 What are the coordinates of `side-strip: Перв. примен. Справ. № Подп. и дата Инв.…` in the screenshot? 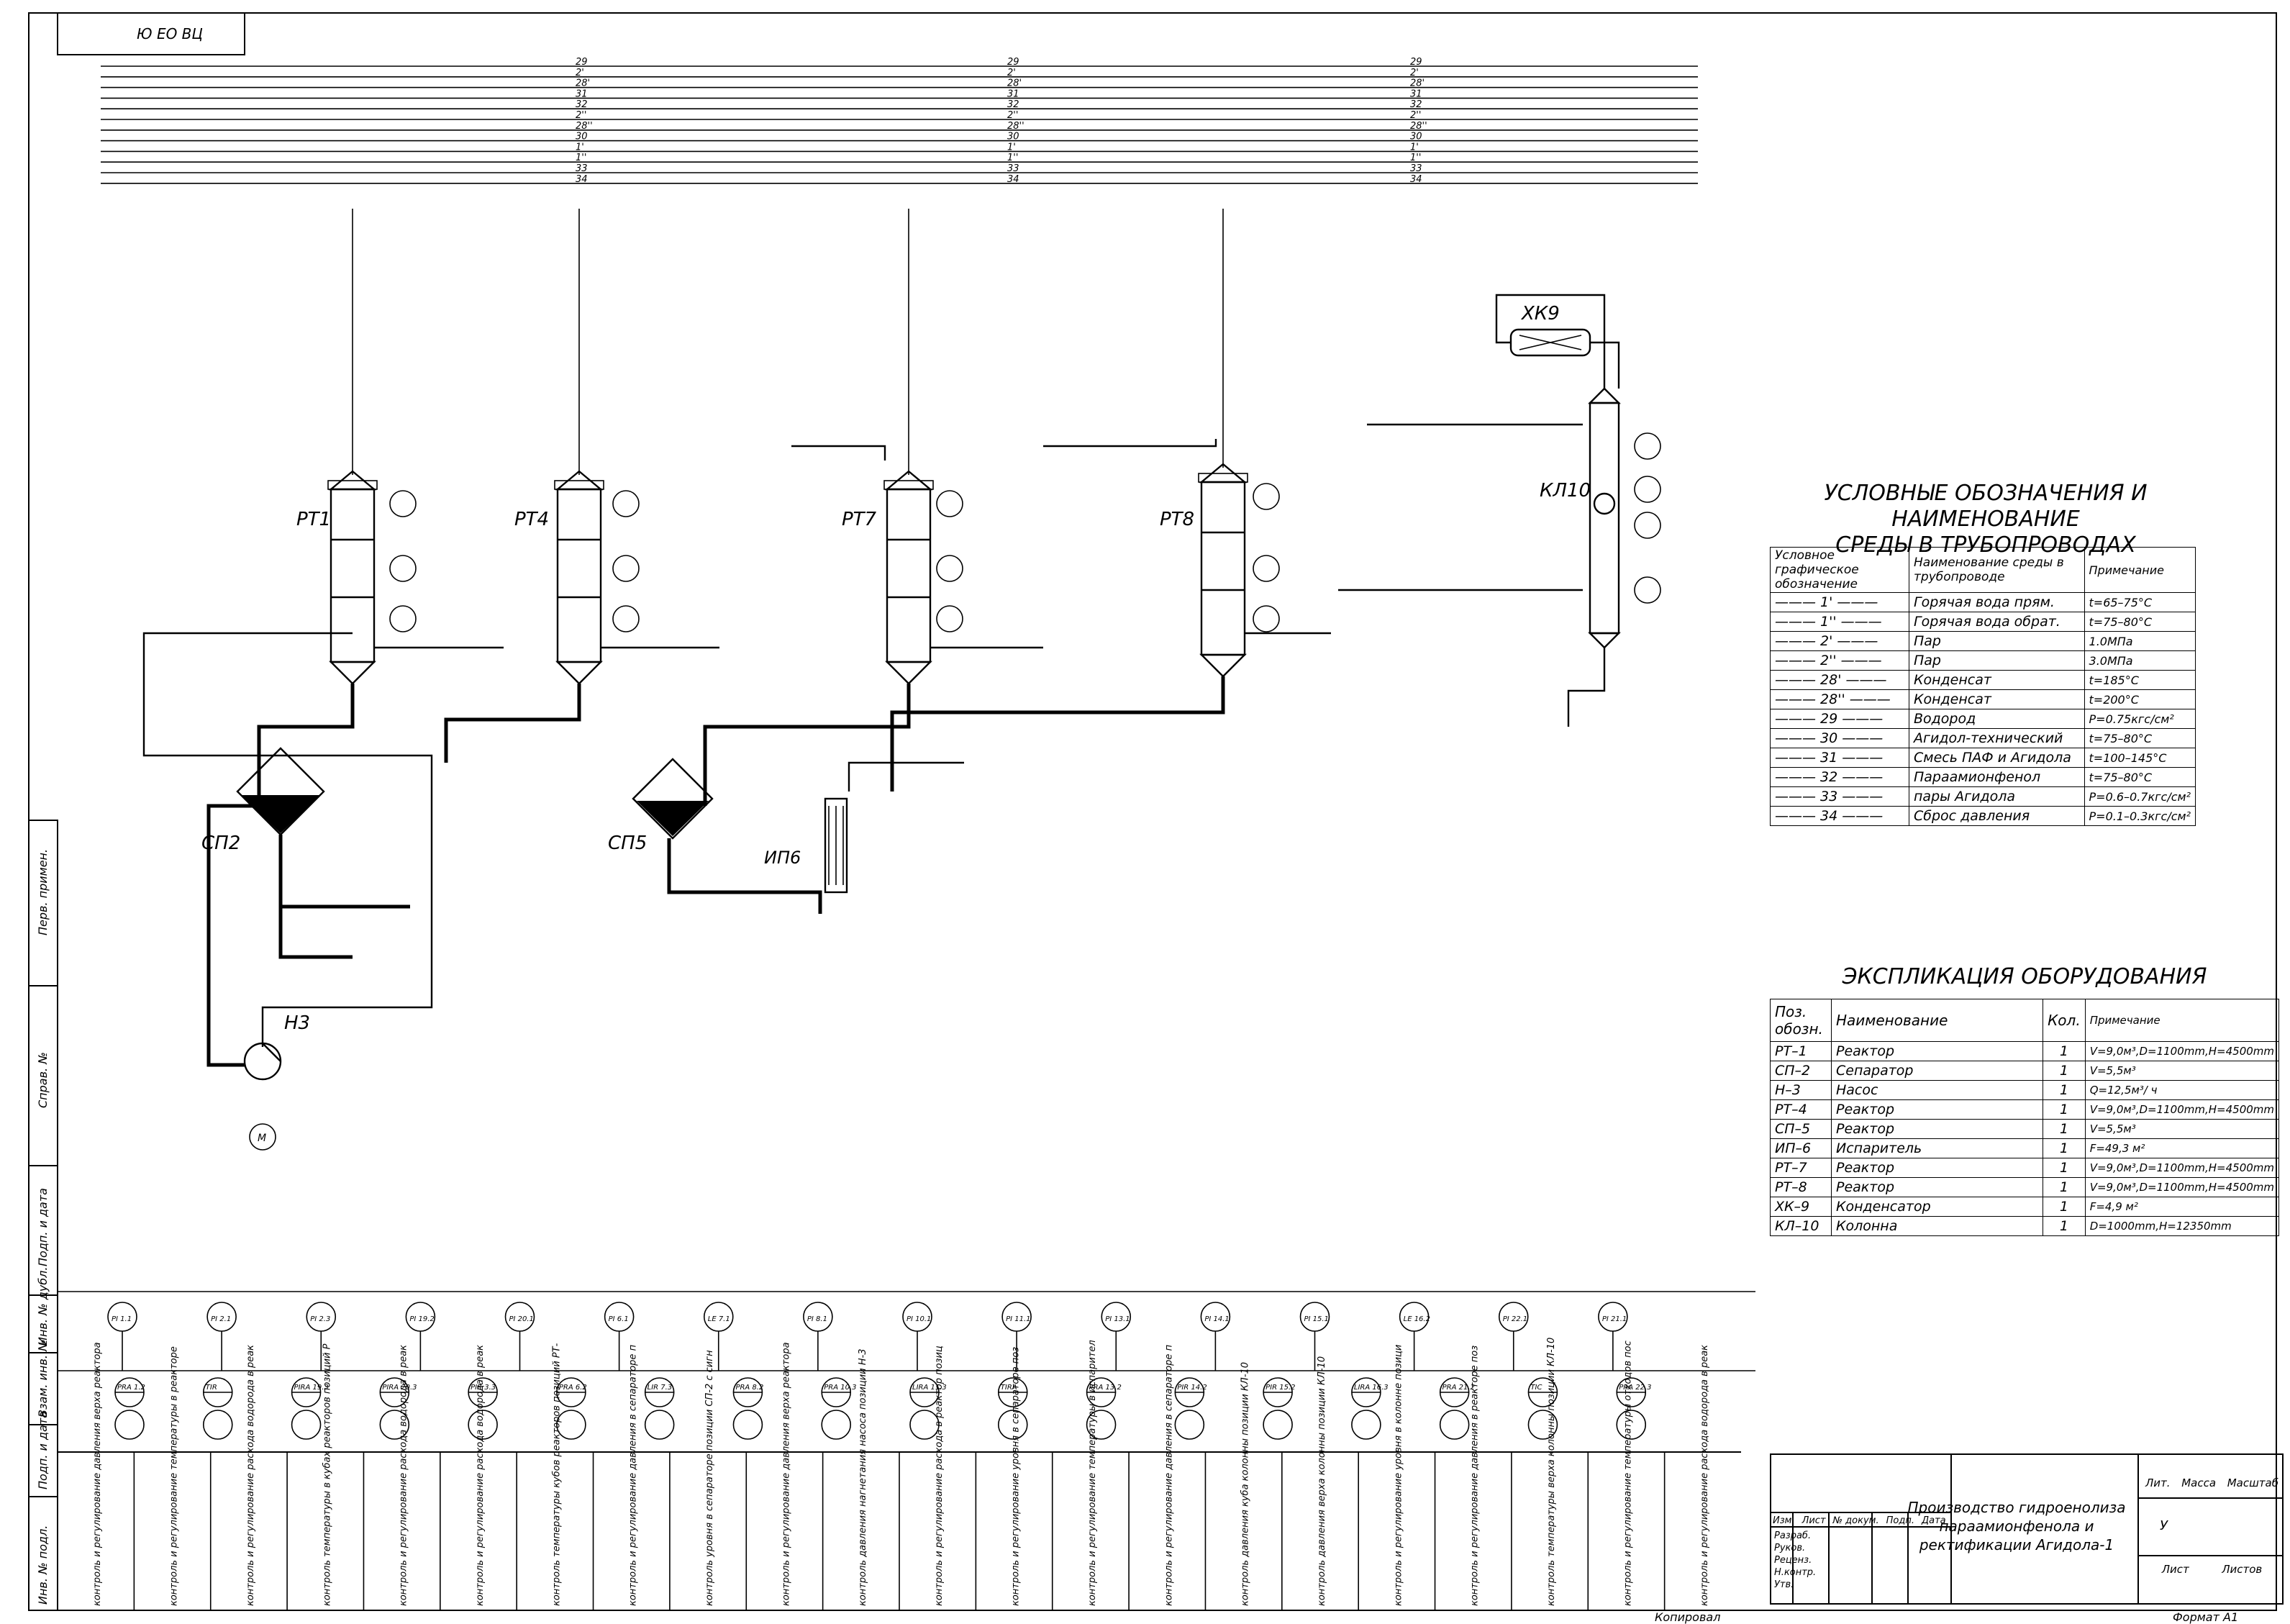 It's located at (43, 1215).